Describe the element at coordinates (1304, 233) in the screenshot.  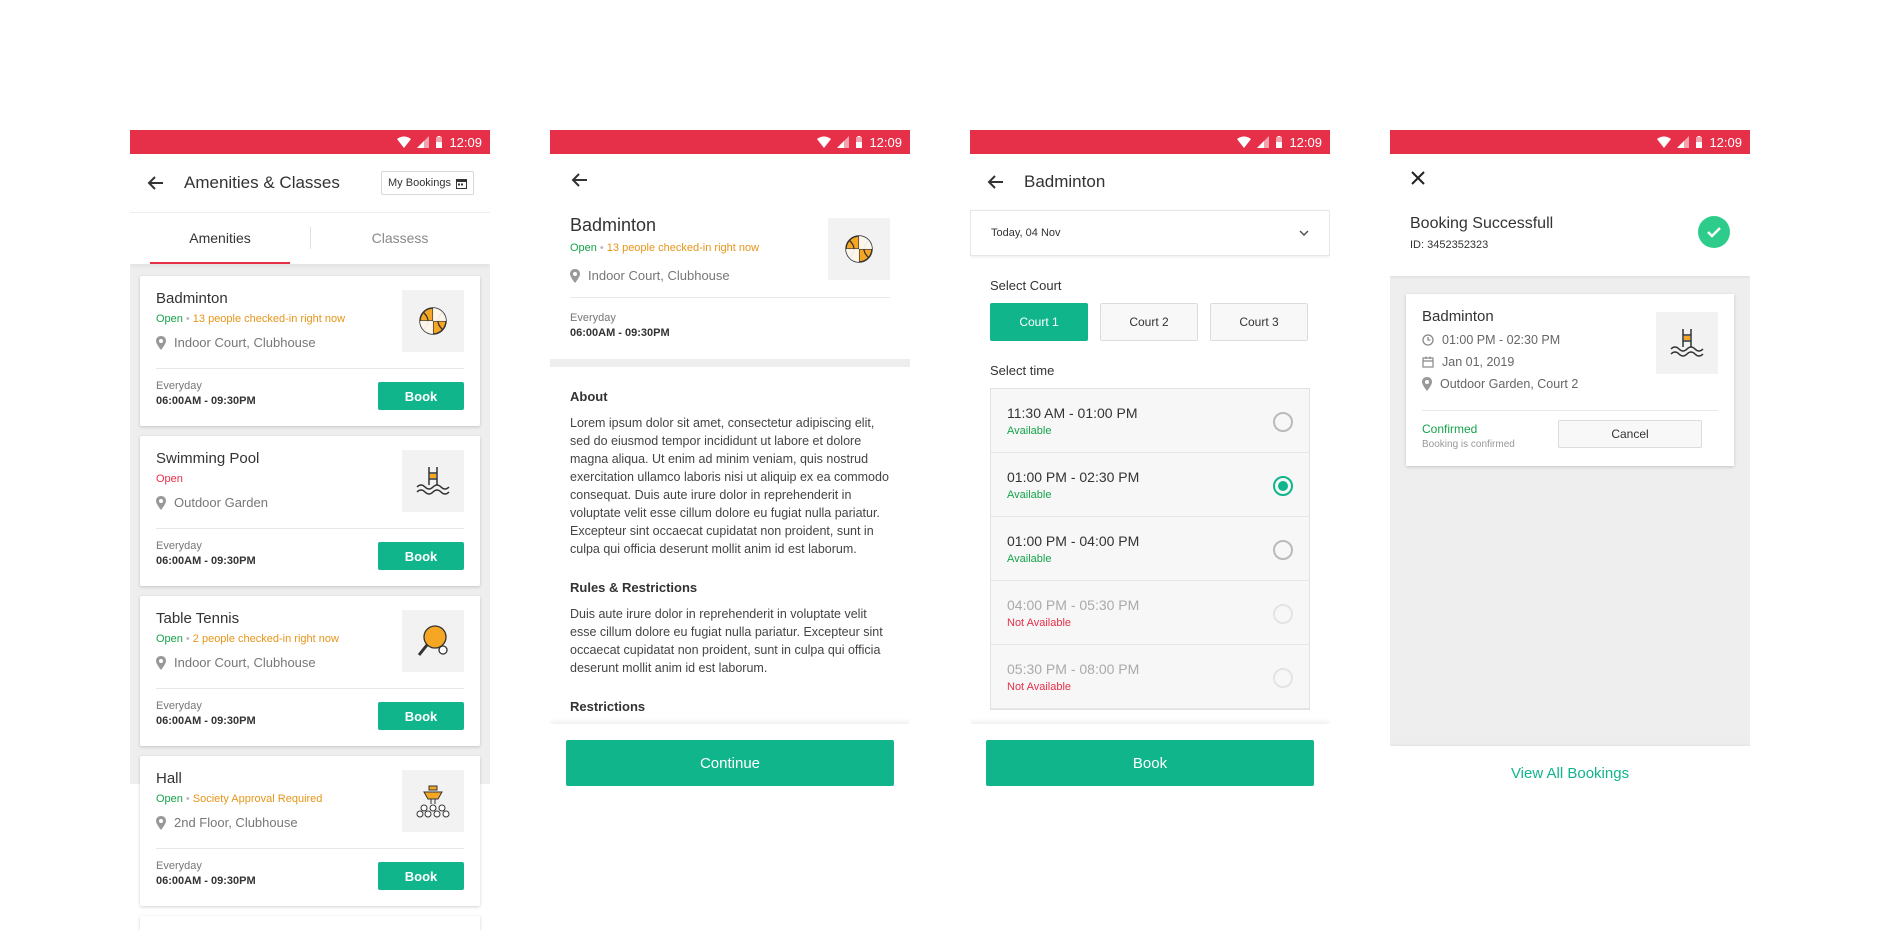
I see `chevron-down-icon` at that location.